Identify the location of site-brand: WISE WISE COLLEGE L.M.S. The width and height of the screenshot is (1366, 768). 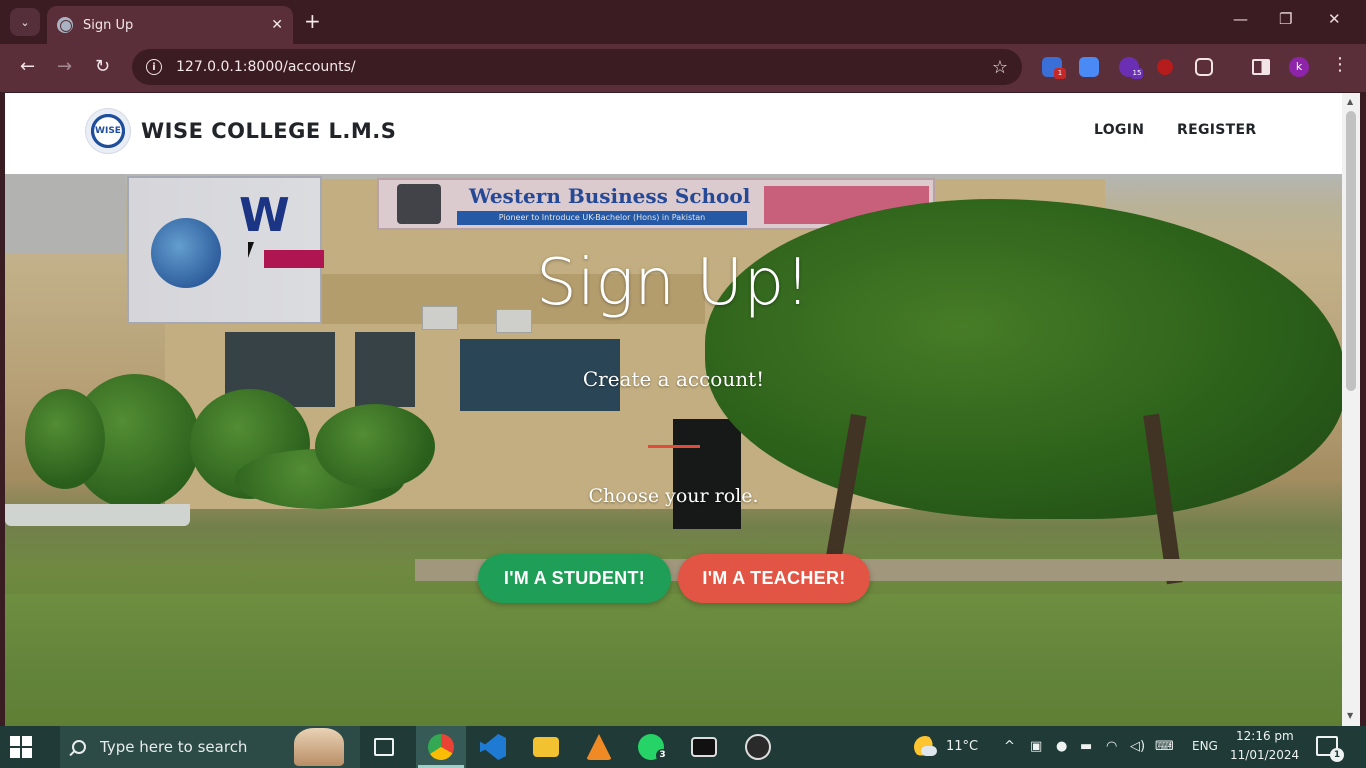
(240, 131).